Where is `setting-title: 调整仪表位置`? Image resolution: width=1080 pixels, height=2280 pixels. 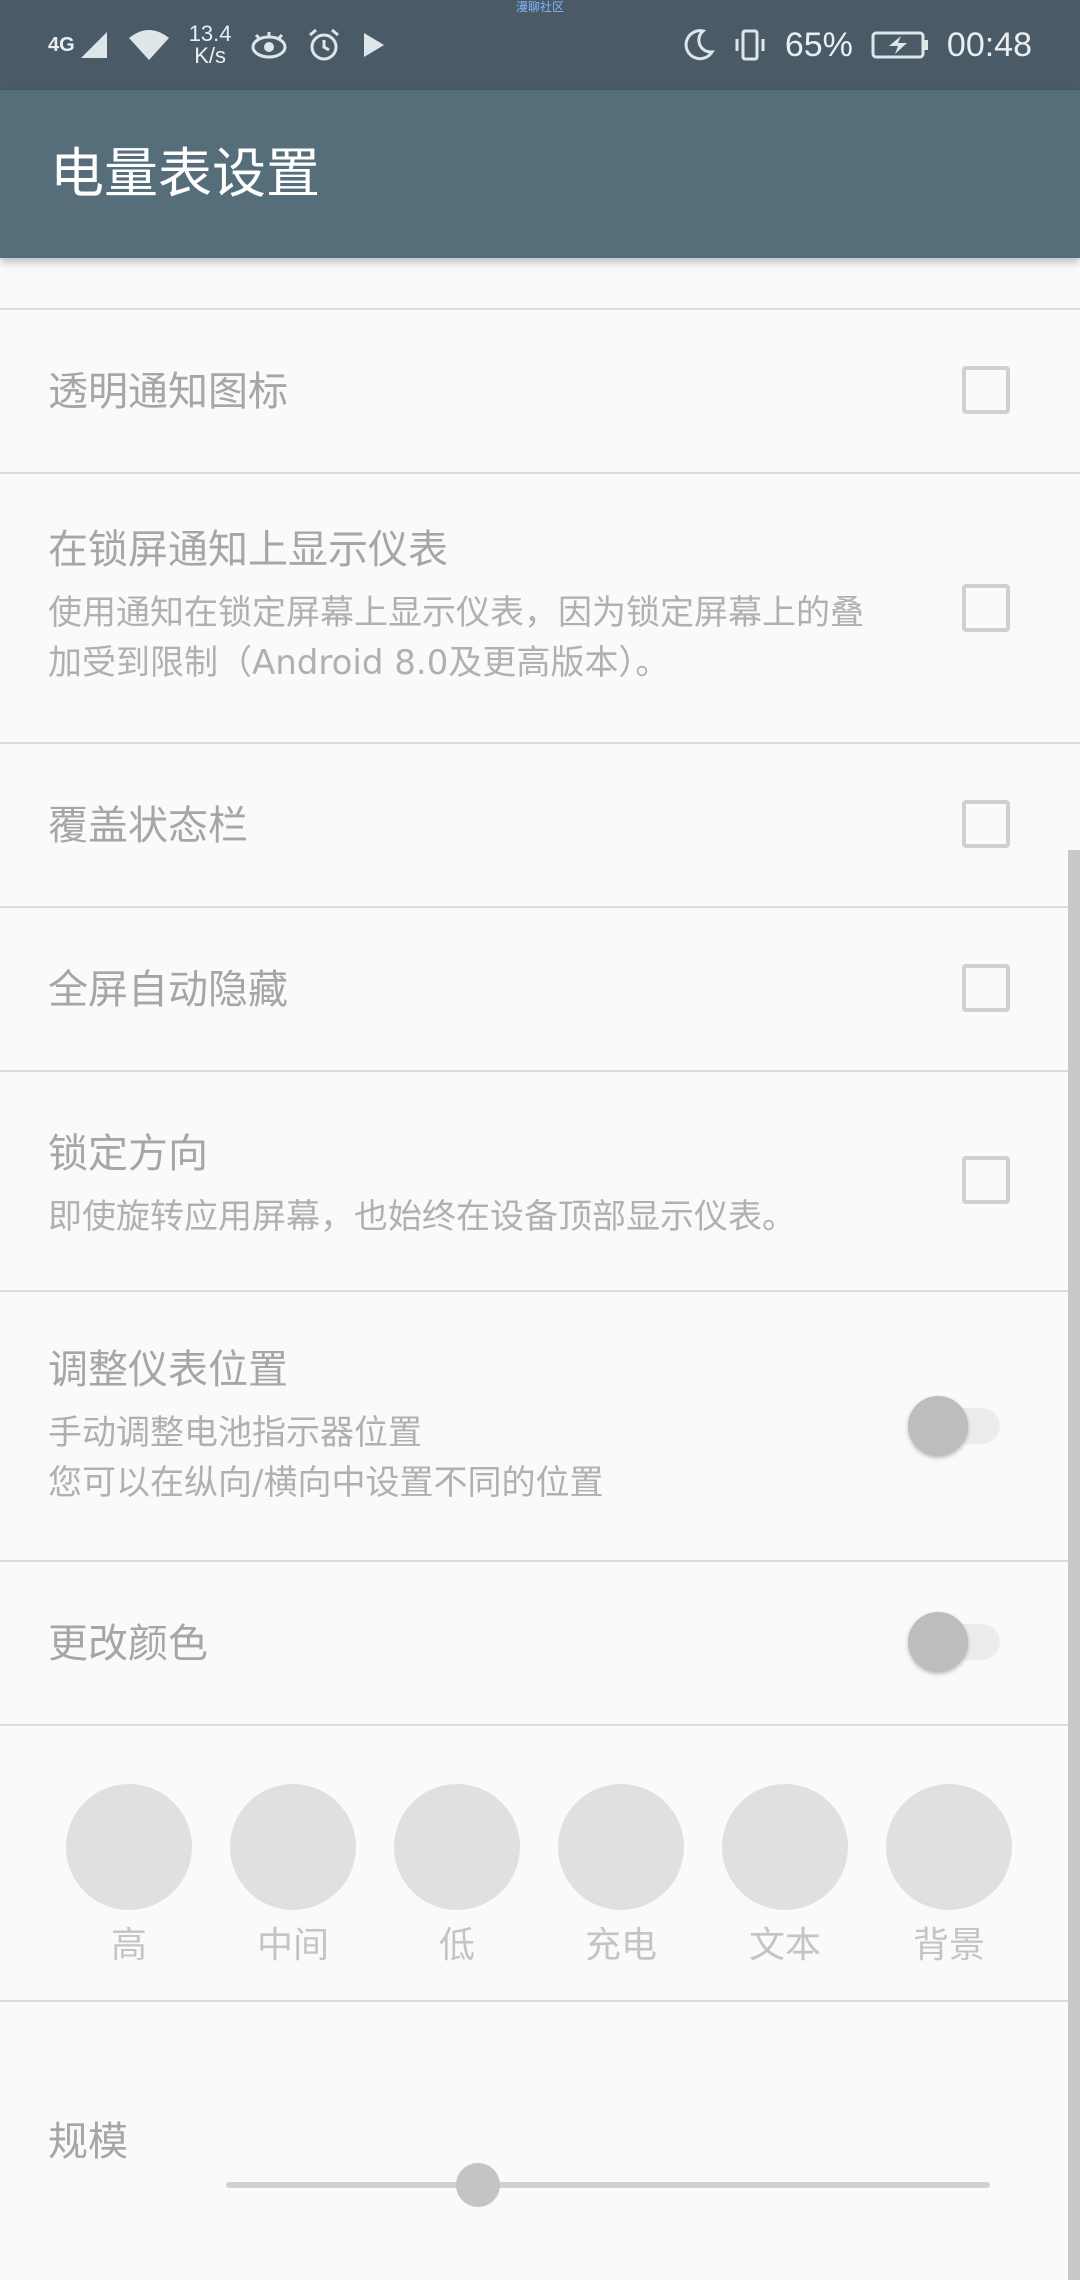
setting-title: 调整仪表位置 is located at coordinates (168, 1370).